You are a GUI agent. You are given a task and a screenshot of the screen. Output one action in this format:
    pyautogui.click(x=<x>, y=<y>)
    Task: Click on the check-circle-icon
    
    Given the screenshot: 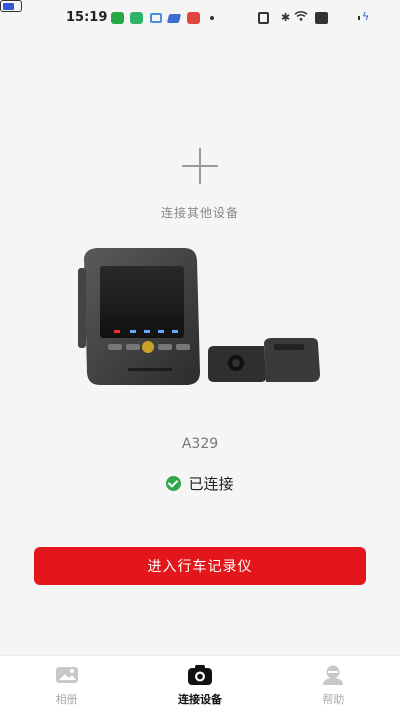 What is the action you would take?
    pyautogui.click(x=174, y=483)
    